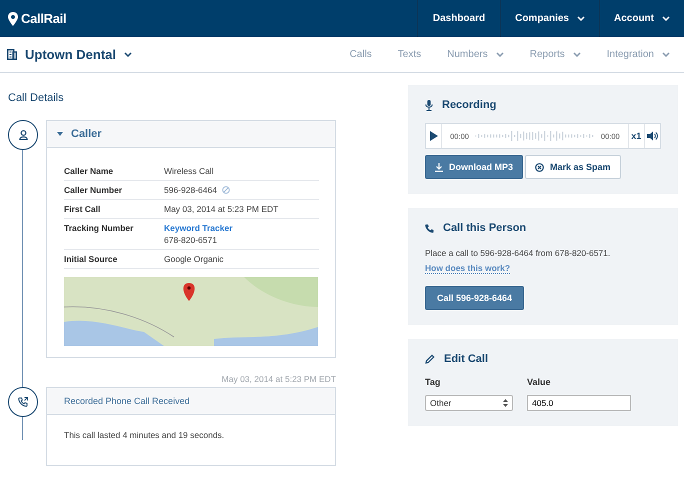 Image resolution: width=684 pixels, height=481 pixels. What do you see at coordinates (429, 105) in the screenshot?
I see `microphone-icon` at bounding box center [429, 105].